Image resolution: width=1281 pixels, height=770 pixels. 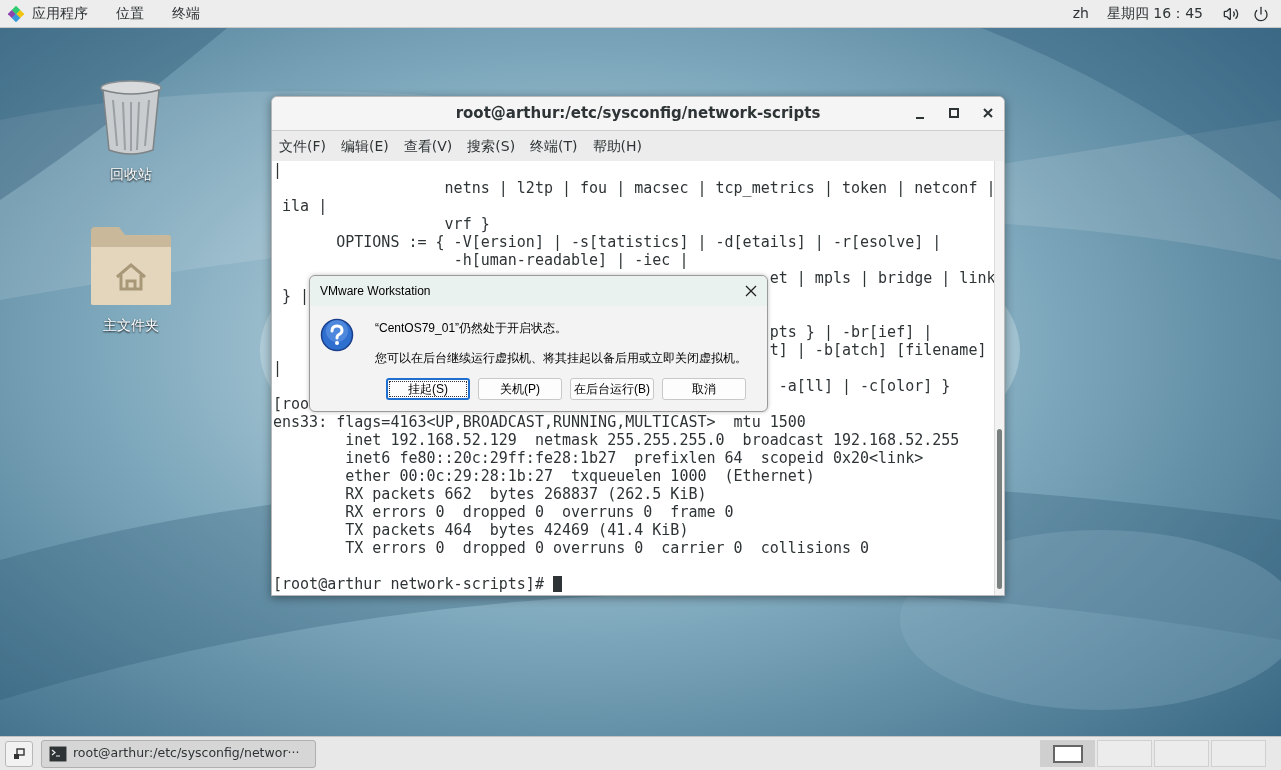 I want to click on window-thumbnail, so click(x=1067, y=753).